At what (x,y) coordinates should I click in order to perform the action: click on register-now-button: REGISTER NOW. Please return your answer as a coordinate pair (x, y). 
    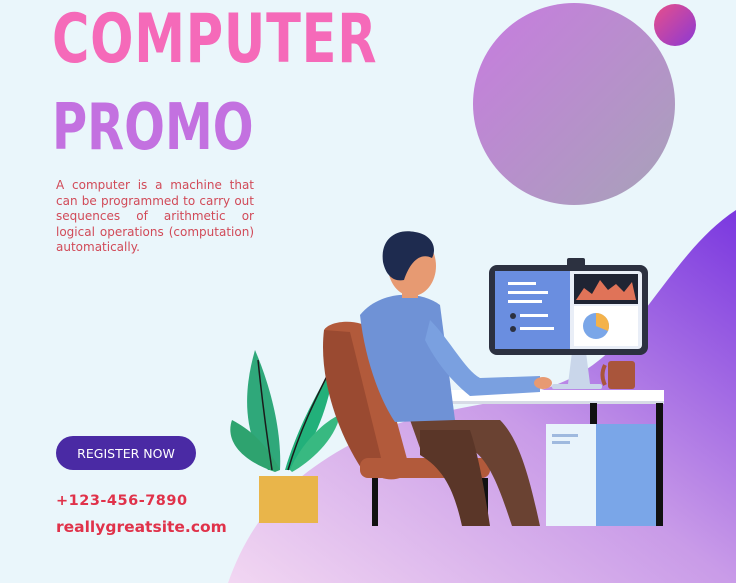
    Looking at the image, I should click on (126, 453).